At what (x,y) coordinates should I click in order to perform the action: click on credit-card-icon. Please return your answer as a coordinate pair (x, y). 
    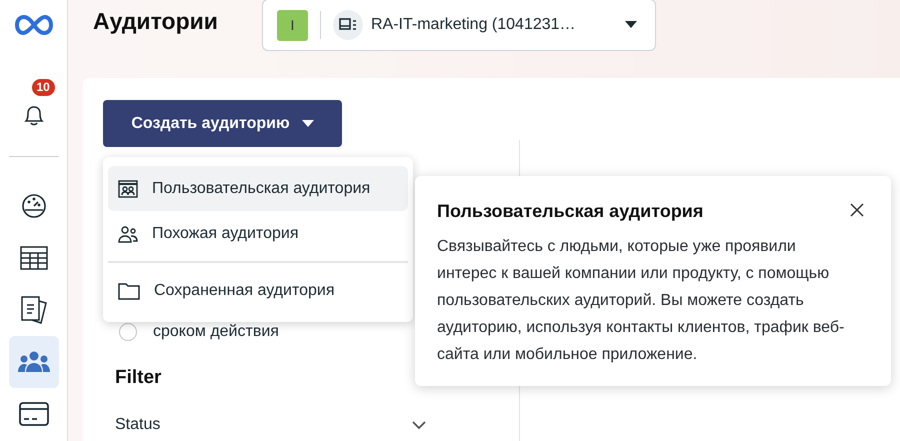
    Looking at the image, I should click on (33, 414).